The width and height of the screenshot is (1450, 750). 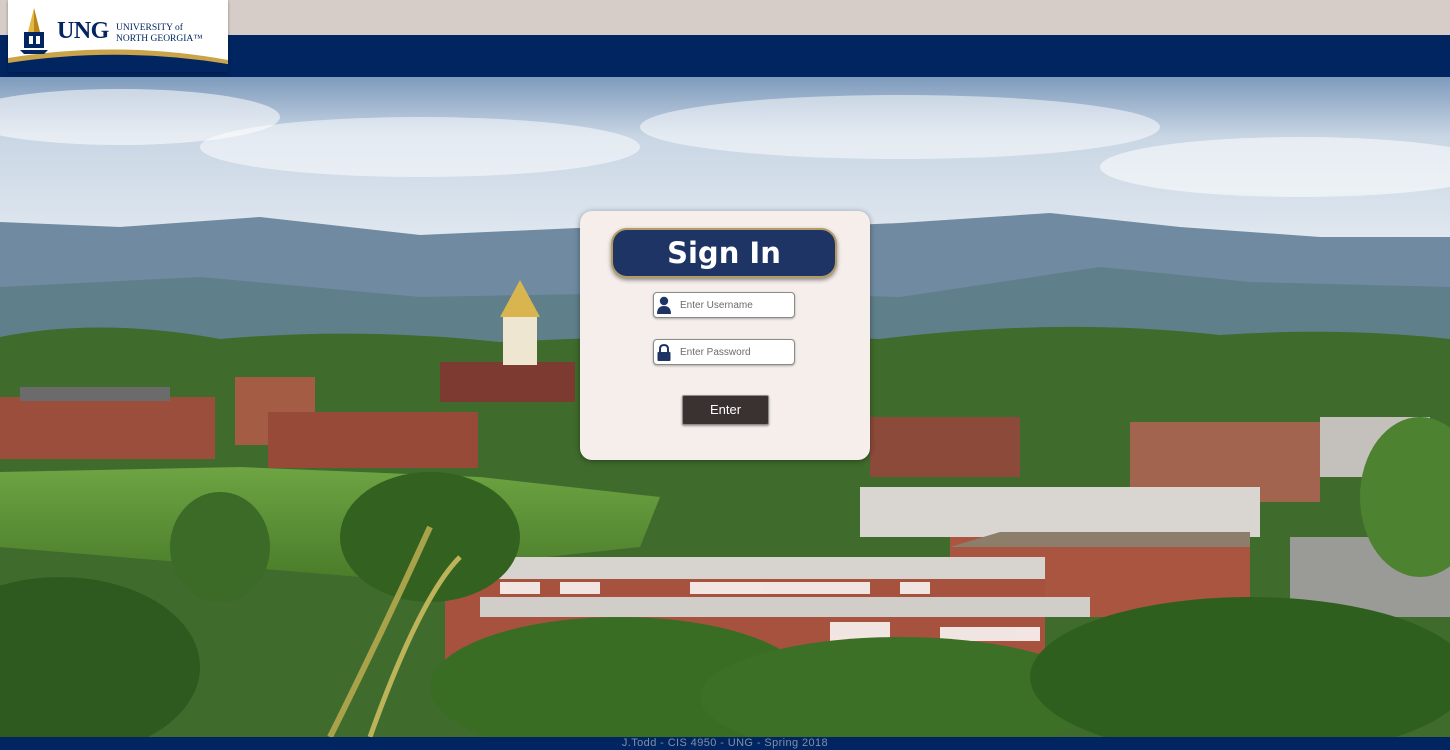 I want to click on password-input, so click(x=735, y=352).